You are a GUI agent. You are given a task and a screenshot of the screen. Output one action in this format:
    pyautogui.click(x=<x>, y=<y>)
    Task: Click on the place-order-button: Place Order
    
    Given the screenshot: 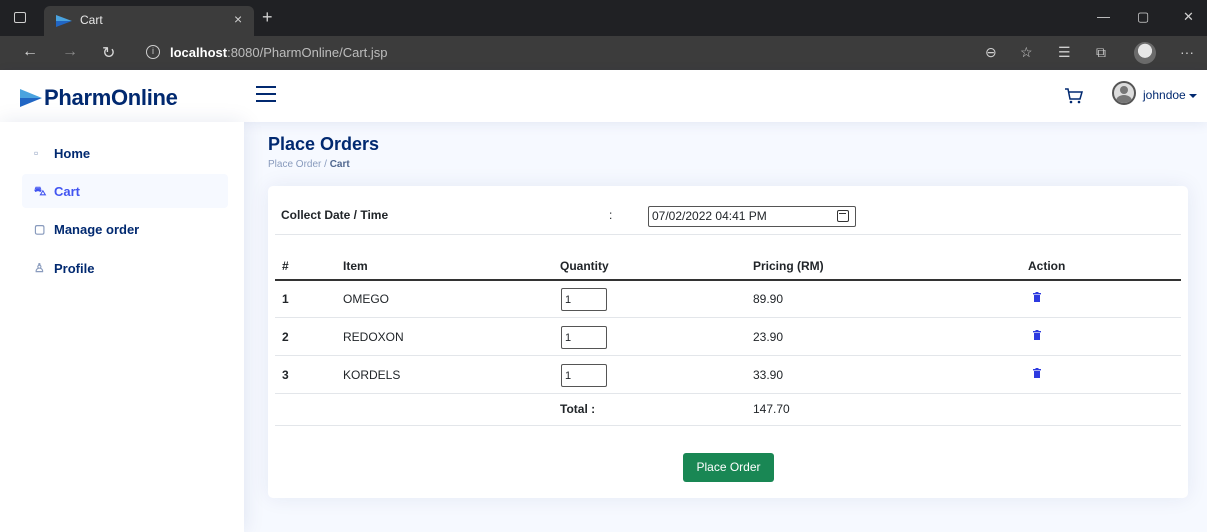 What is the action you would take?
    pyautogui.click(x=728, y=467)
    